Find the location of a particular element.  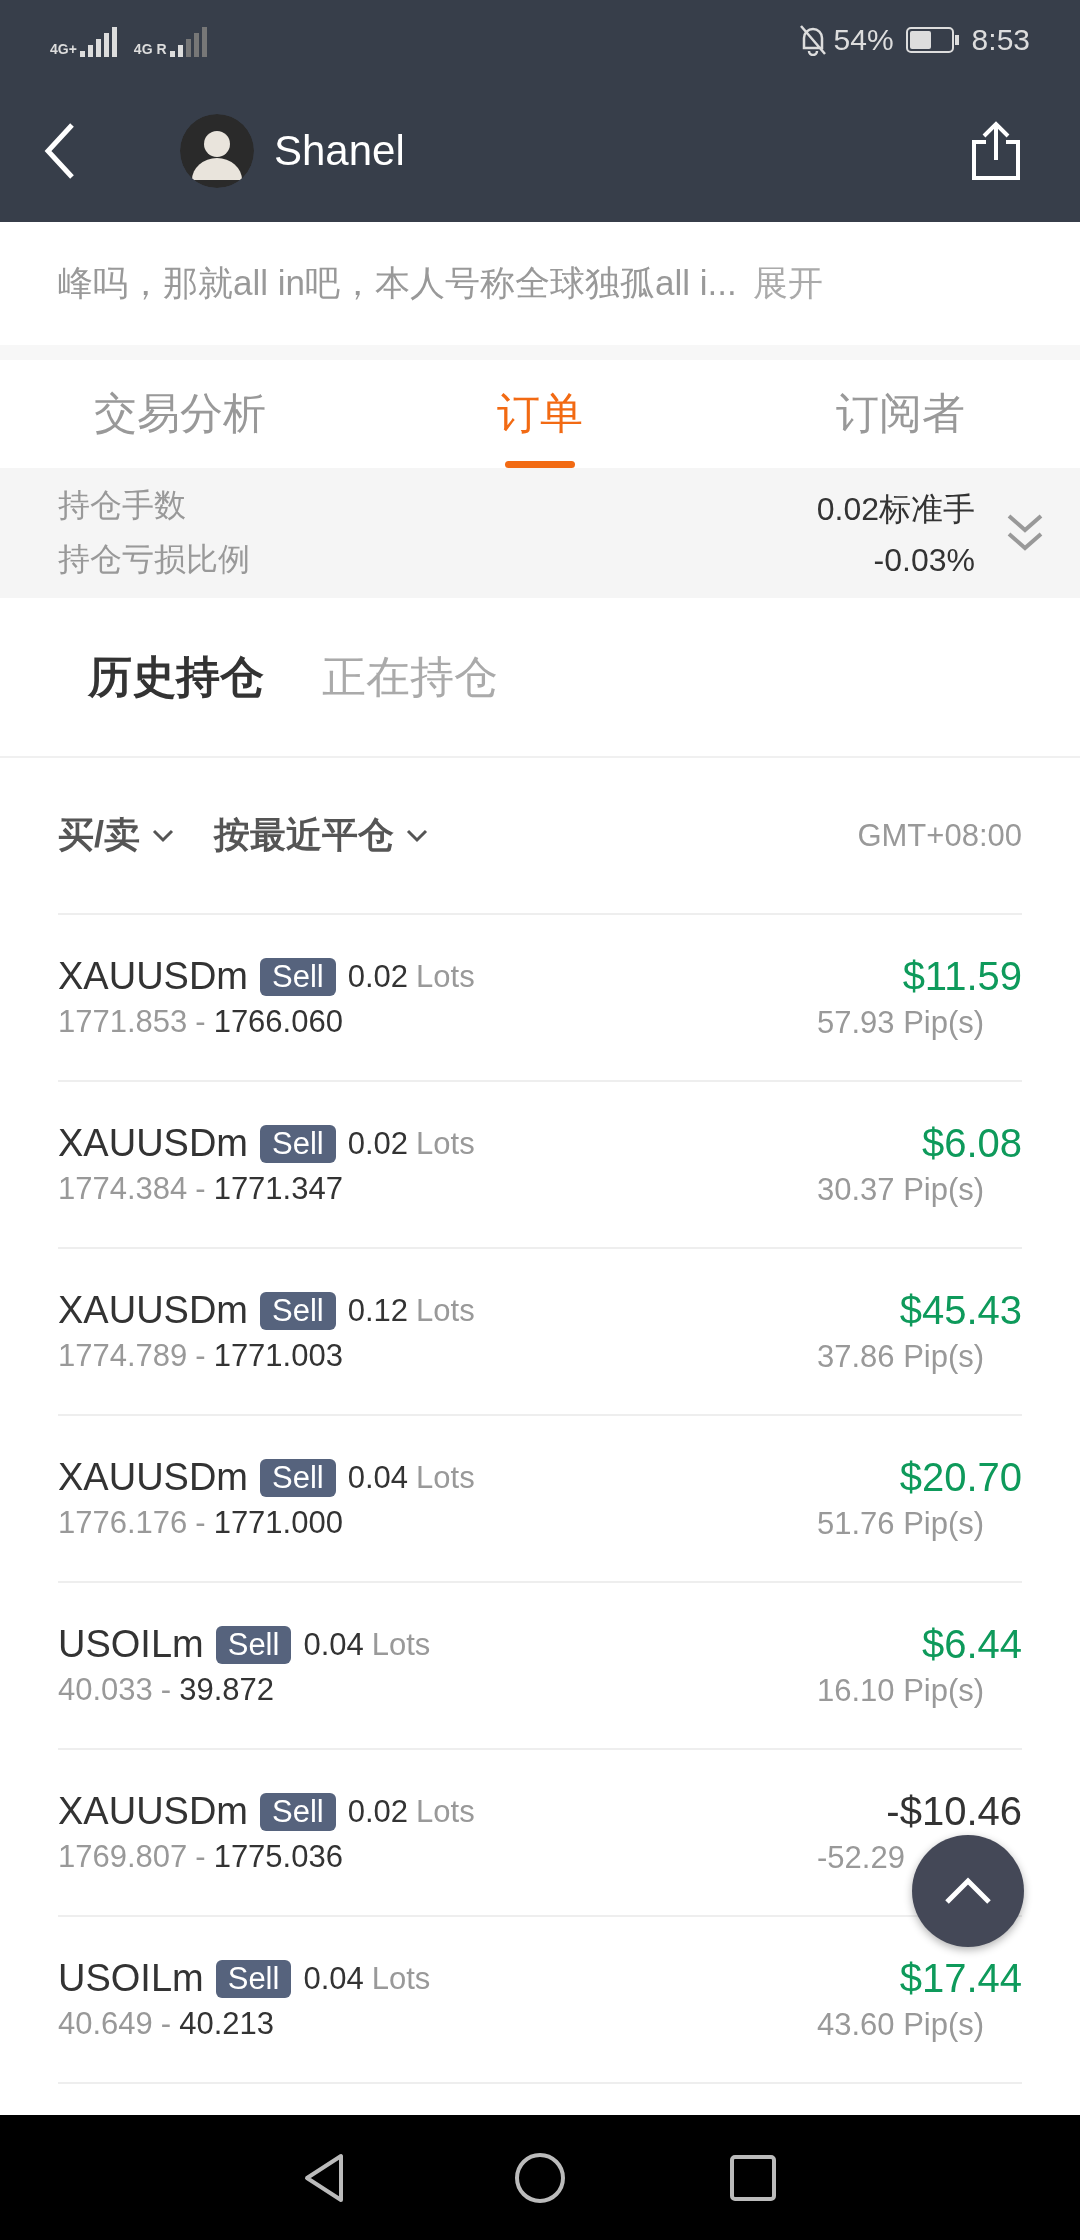

close-price: 1771.000 is located at coordinates (278, 1523).